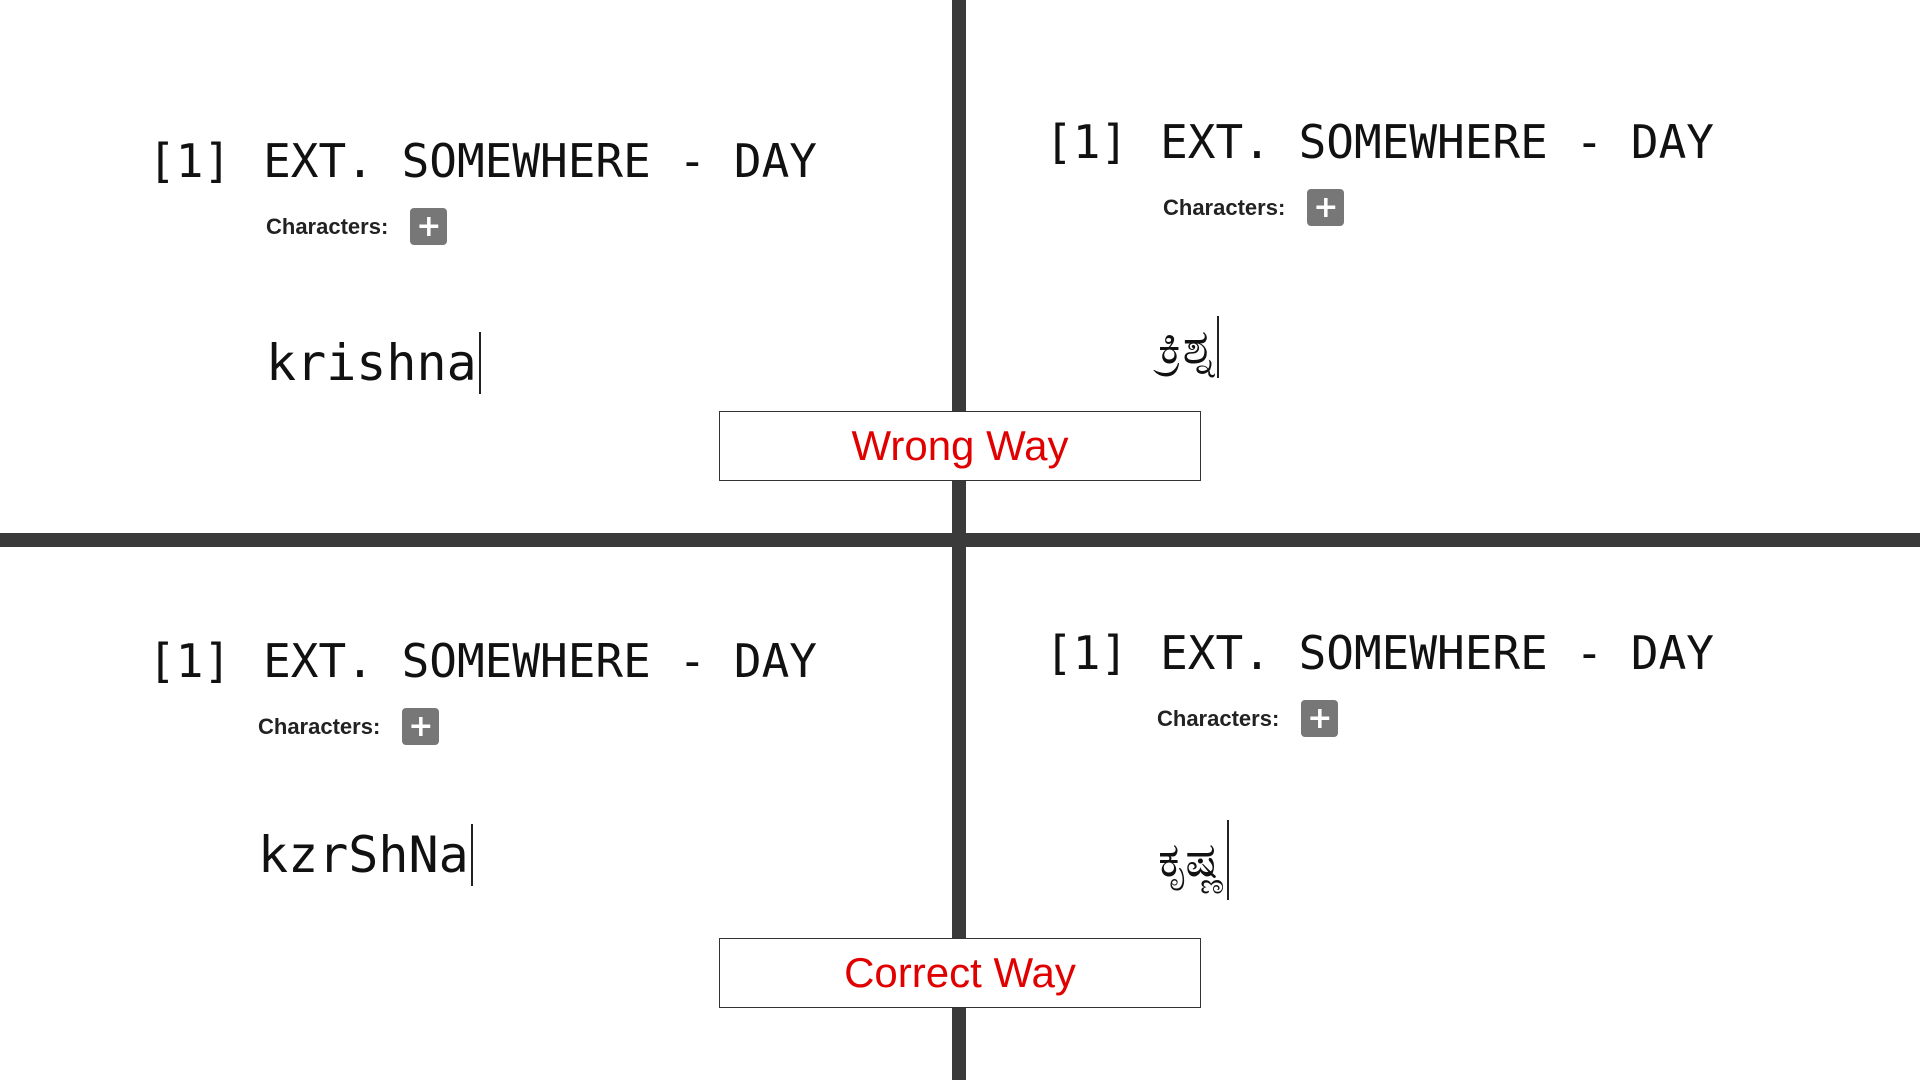 This screenshot has width=1920, height=1080. Describe the element at coordinates (482, 191) in the screenshot. I see `panel-top-left: [1] EXT. SOMEWHERE - DAY Characters: +` at that location.